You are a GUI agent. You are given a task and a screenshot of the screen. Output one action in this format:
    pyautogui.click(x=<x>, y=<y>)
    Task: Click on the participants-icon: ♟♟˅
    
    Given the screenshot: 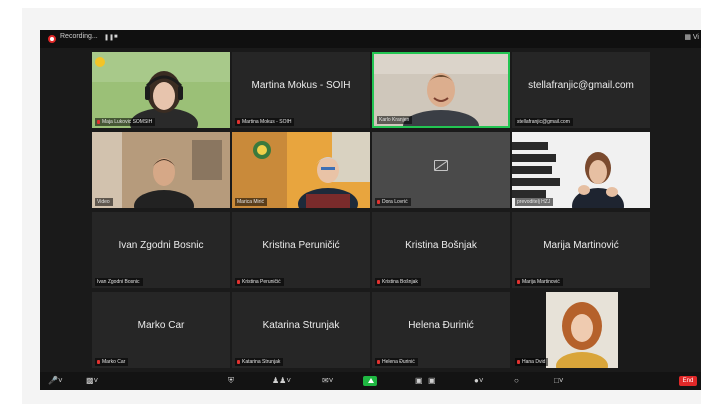 What is the action you would take?
    pyautogui.click(x=281, y=380)
    